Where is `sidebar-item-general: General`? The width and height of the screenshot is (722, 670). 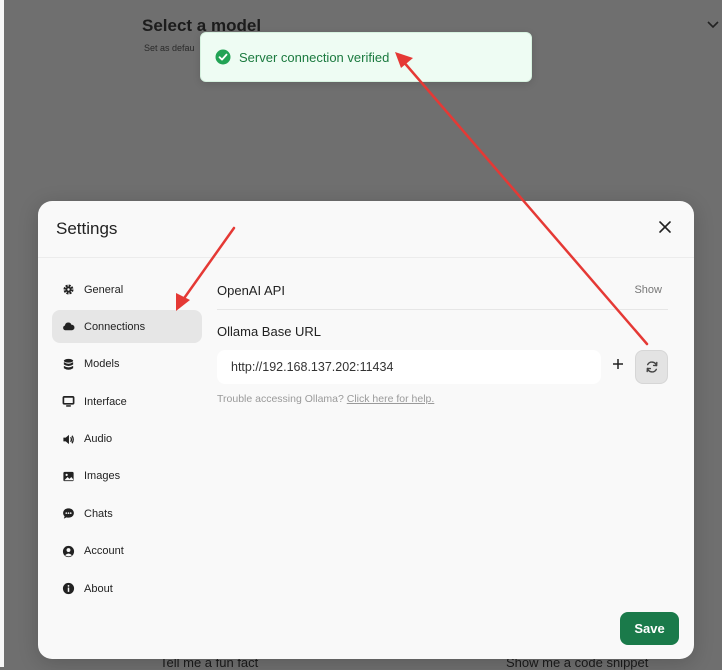
sidebar-item-general: General is located at coordinates (127, 289).